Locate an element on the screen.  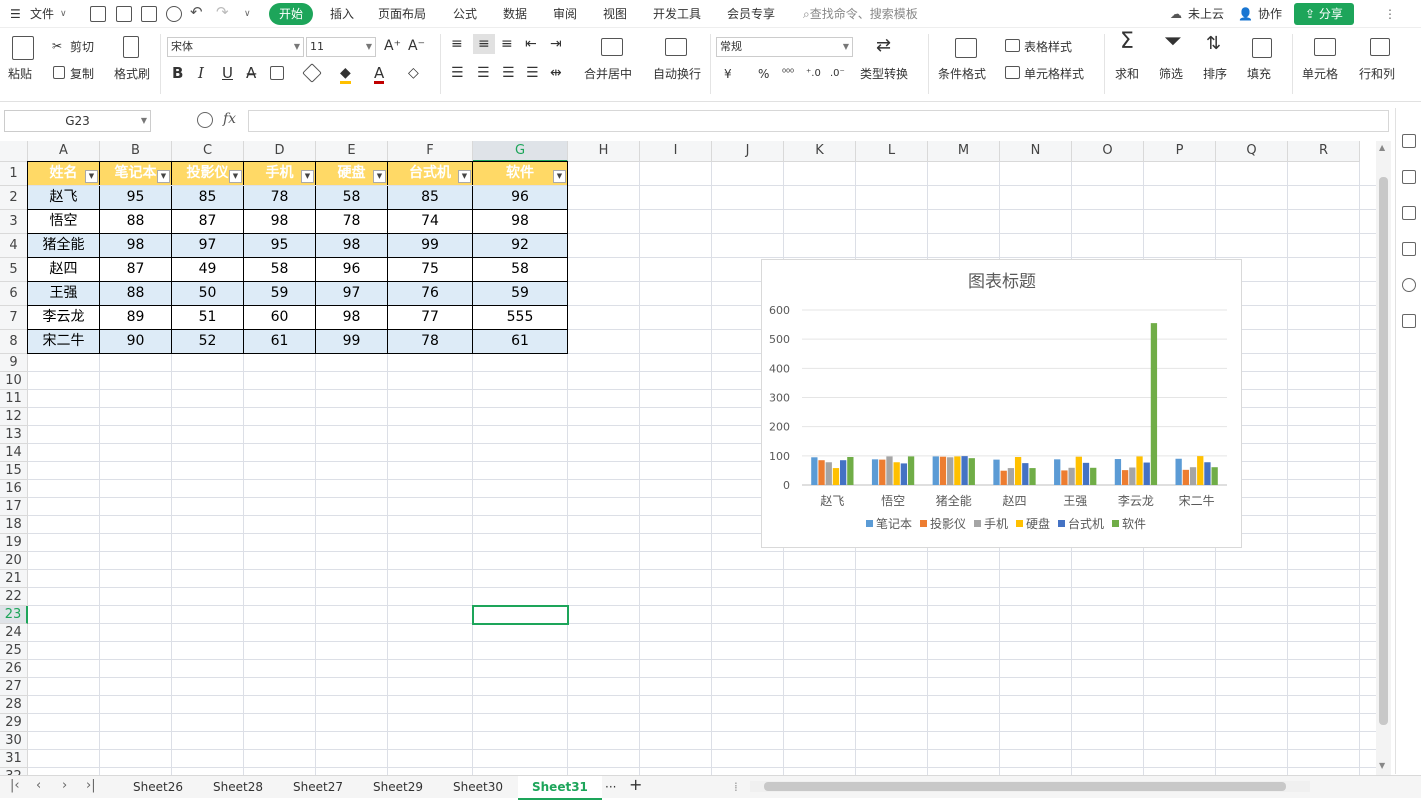
table-row-name-cell: 赵飞 is located at coordinates (64, 198).